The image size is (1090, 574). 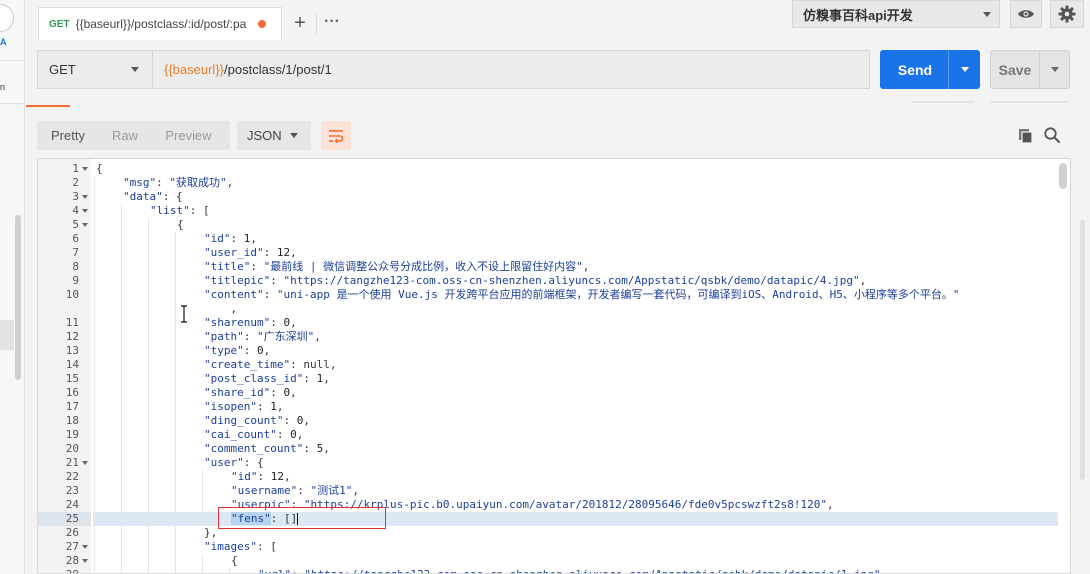 What do you see at coordinates (12, 60) in the screenshot?
I see `sidebar-divider` at bounding box center [12, 60].